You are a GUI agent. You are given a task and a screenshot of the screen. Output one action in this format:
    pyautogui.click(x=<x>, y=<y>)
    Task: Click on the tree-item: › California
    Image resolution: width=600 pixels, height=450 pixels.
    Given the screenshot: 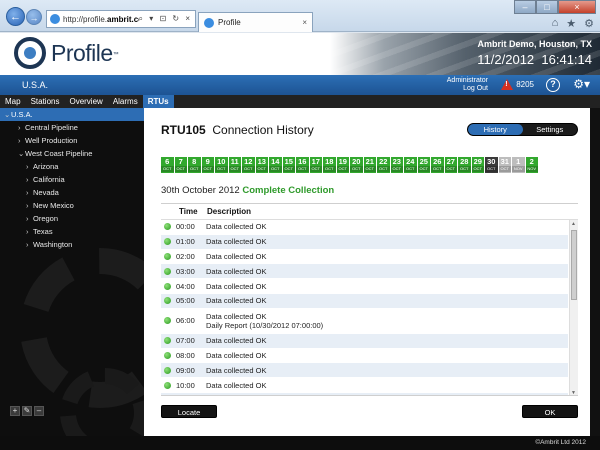 What is the action you would take?
    pyautogui.click(x=72, y=179)
    